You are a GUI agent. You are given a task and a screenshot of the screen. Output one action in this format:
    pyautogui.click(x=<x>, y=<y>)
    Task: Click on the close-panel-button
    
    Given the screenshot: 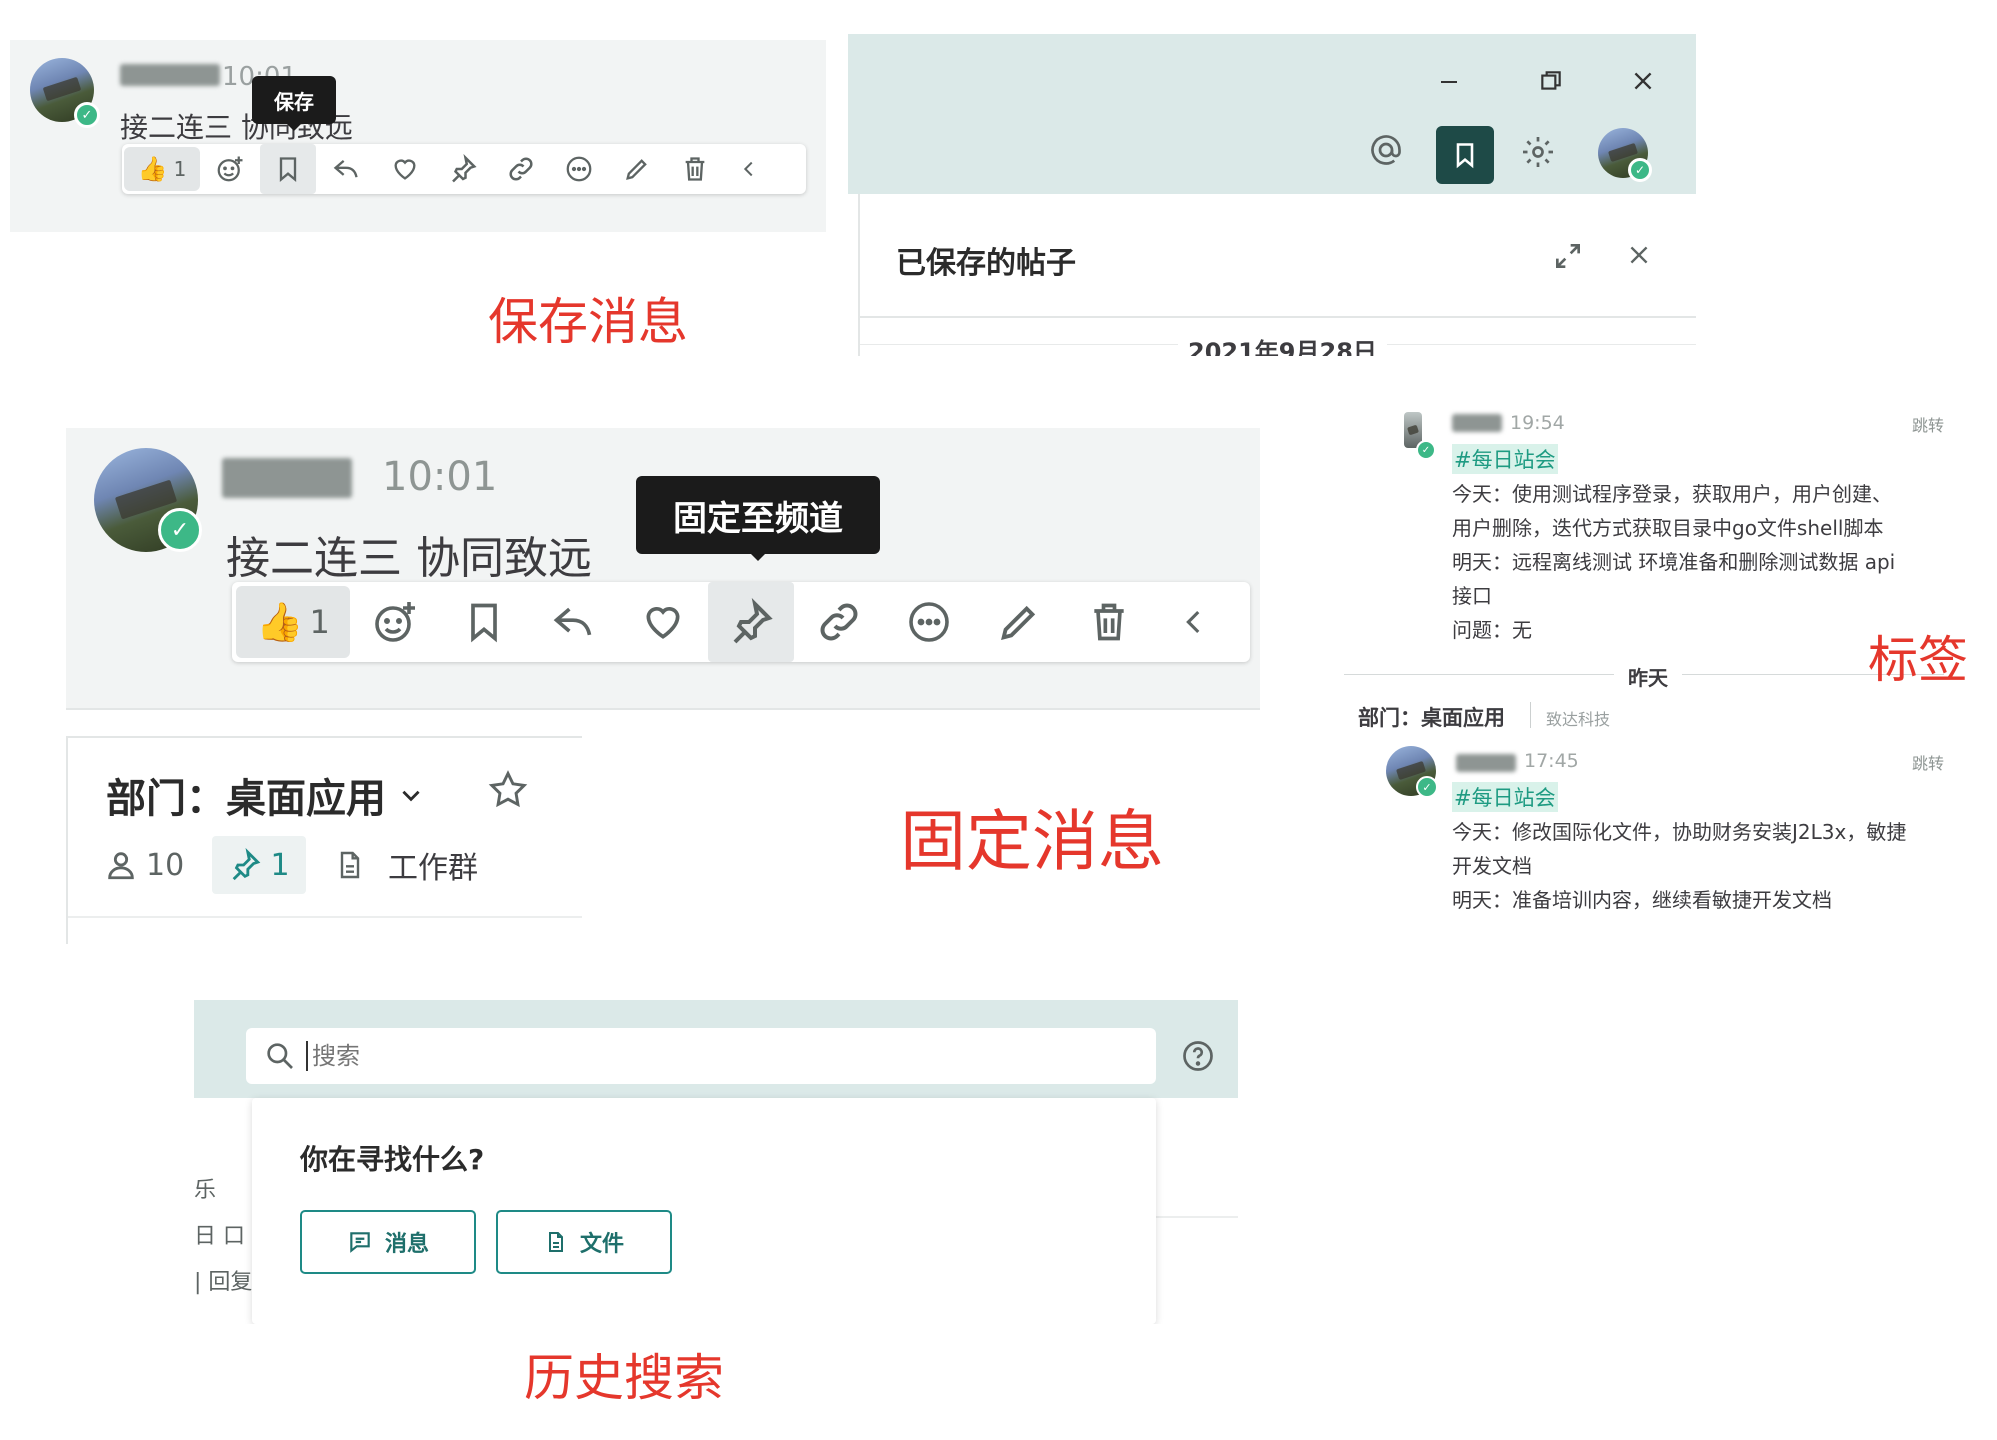 What is the action you would take?
    pyautogui.click(x=1641, y=257)
    